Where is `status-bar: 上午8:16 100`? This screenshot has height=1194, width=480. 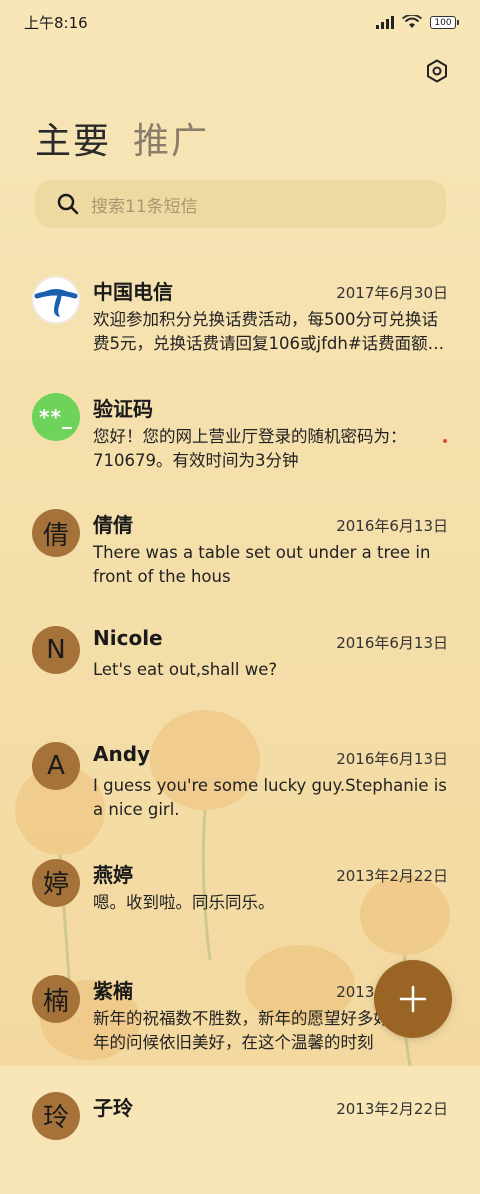
status-bar: 上午8:16 100 is located at coordinates (240, 22).